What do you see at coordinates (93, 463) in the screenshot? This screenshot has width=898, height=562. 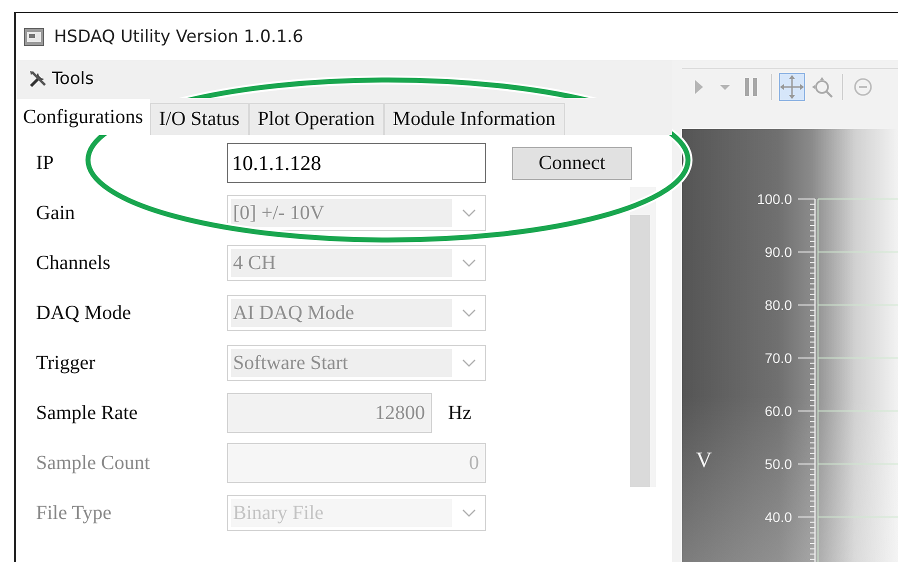 I see `field-label: Sample Count` at bounding box center [93, 463].